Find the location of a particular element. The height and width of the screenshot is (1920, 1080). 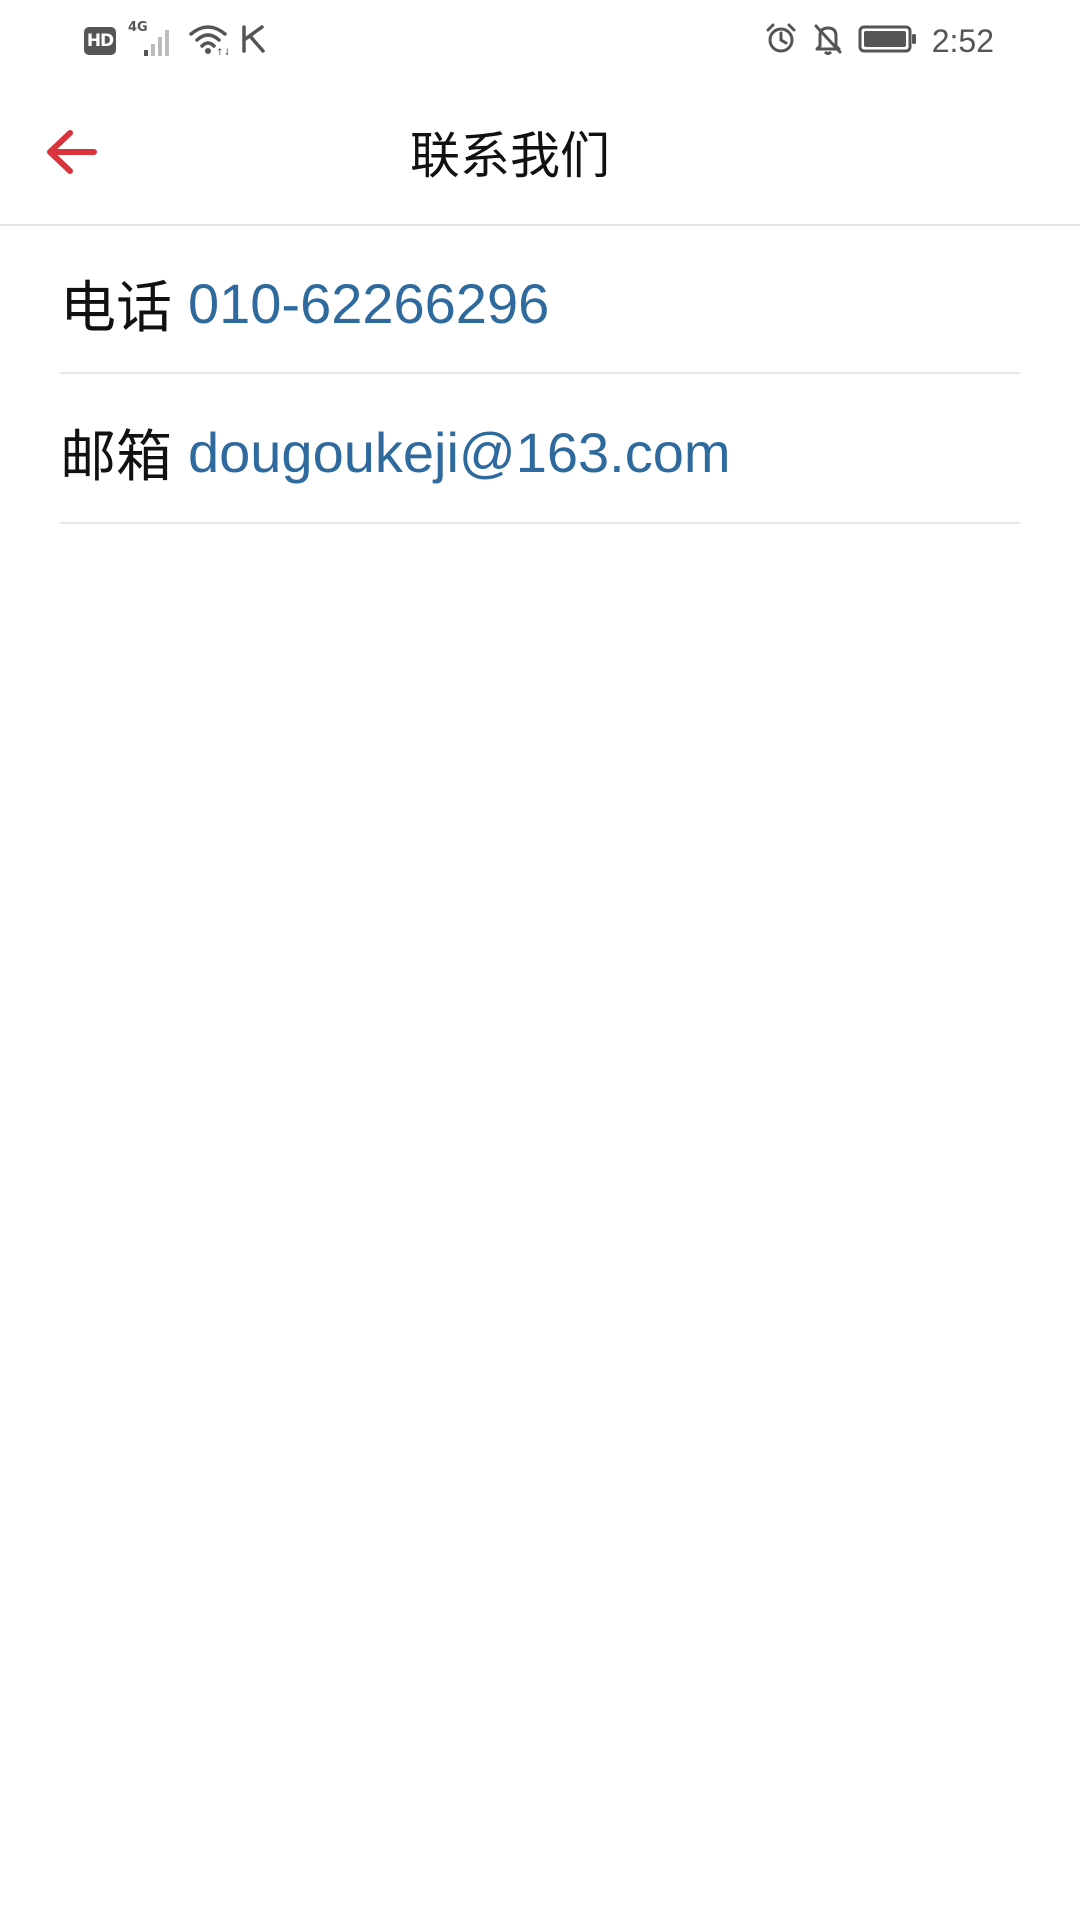

email-link: dougoukeji@163.com is located at coordinates (459, 452).